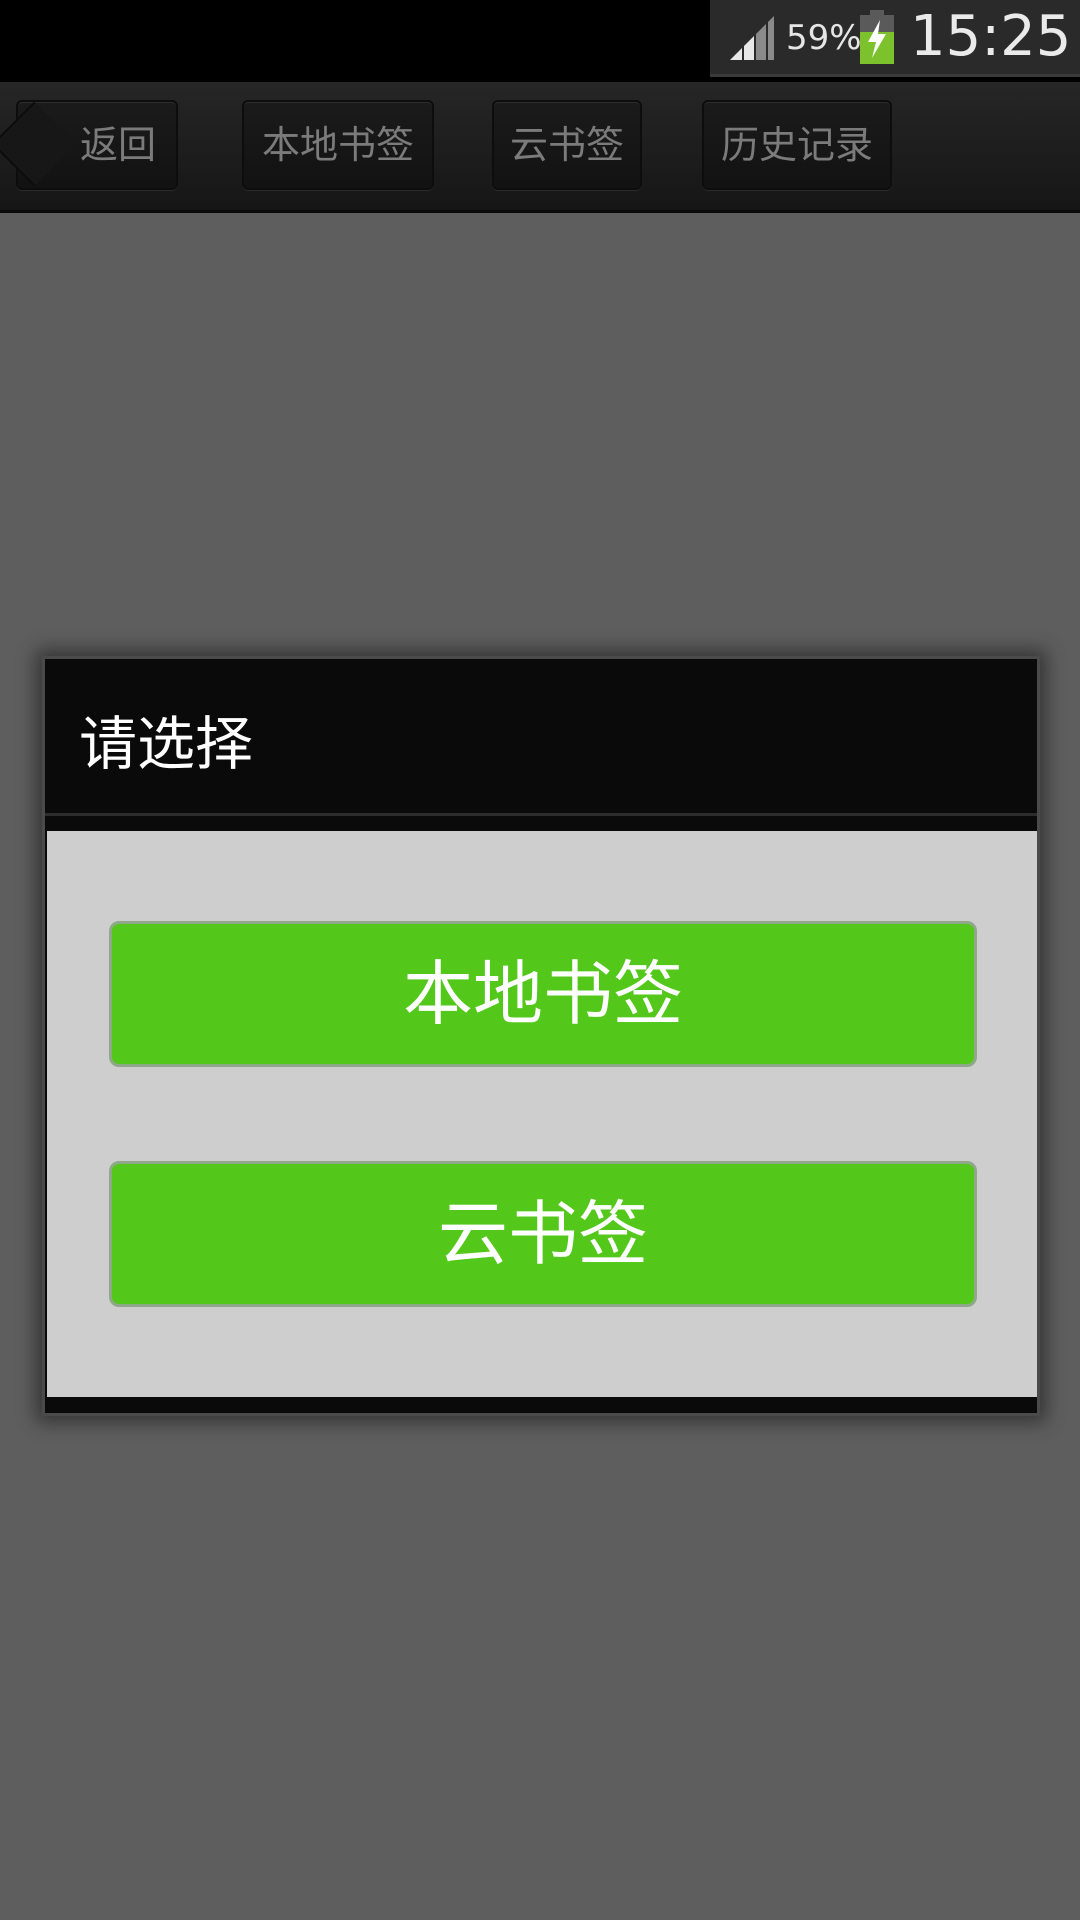 Image resolution: width=1080 pixels, height=1920 pixels. Describe the element at coordinates (543, 1234) in the screenshot. I see `cloud-bookmarks-button: 云书签` at that location.